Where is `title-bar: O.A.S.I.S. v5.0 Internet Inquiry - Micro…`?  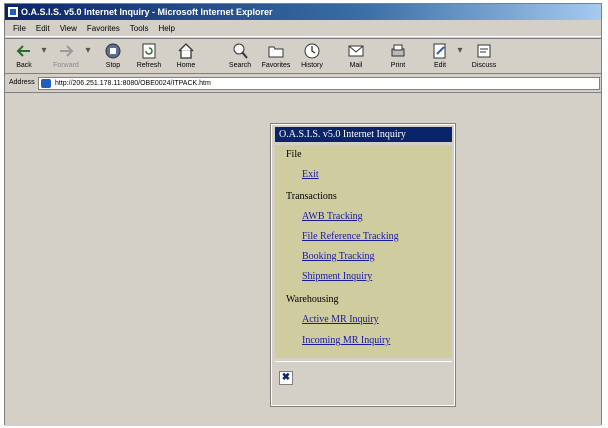
title-bar: O.A.S.I.S. v5.0 Internet Inquiry - Micro… is located at coordinates (303, 12).